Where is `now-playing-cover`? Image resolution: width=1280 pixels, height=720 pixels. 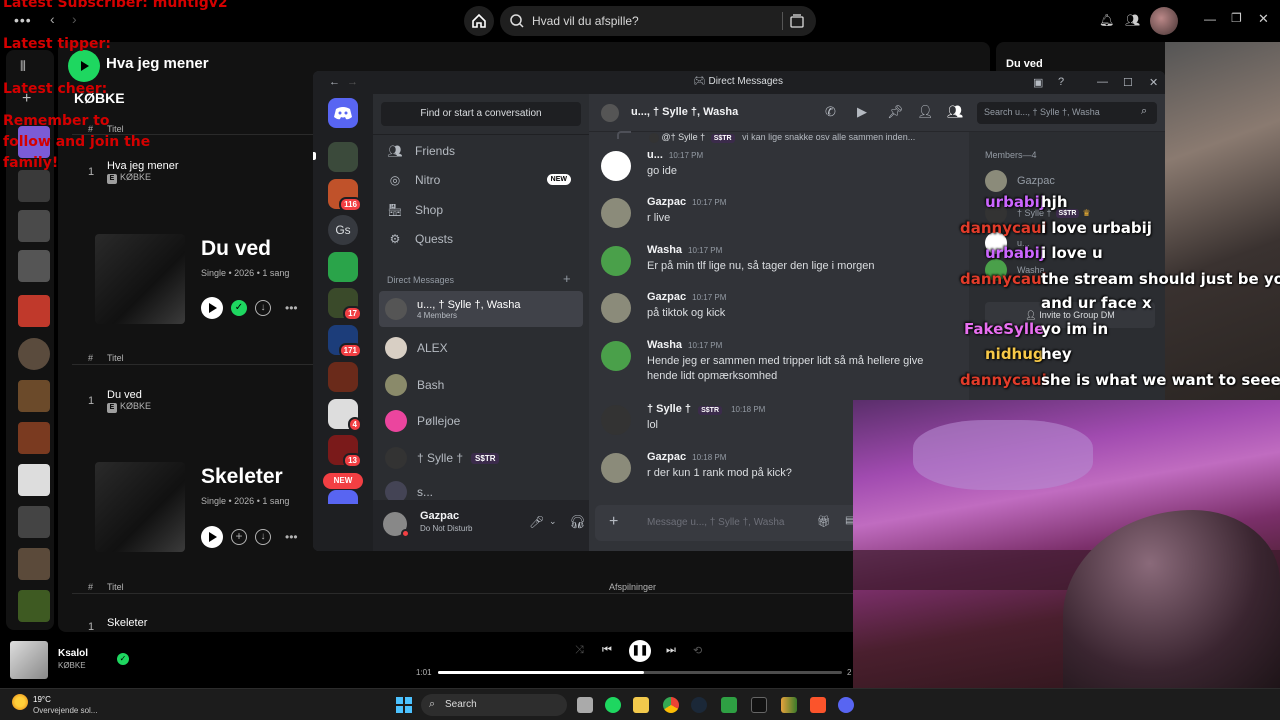 now-playing-cover is located at coordinates (29, 660).